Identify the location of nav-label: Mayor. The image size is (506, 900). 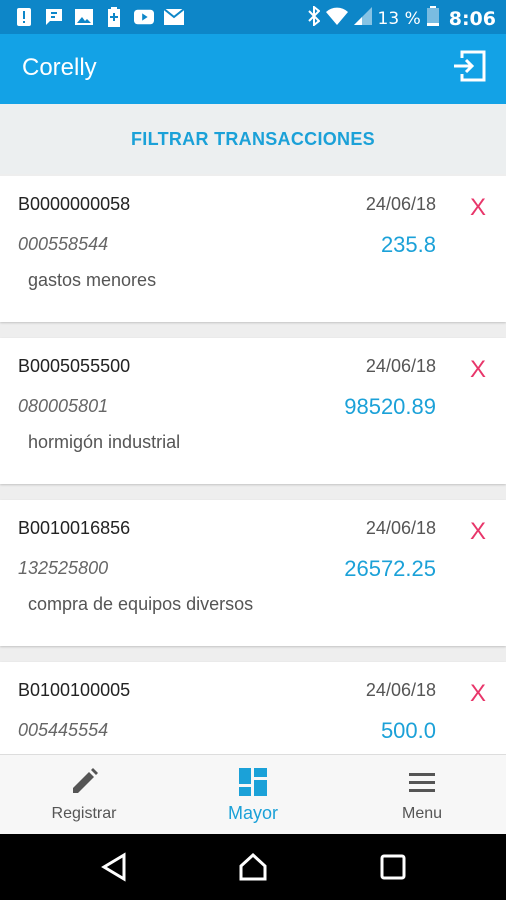
(252, 813).